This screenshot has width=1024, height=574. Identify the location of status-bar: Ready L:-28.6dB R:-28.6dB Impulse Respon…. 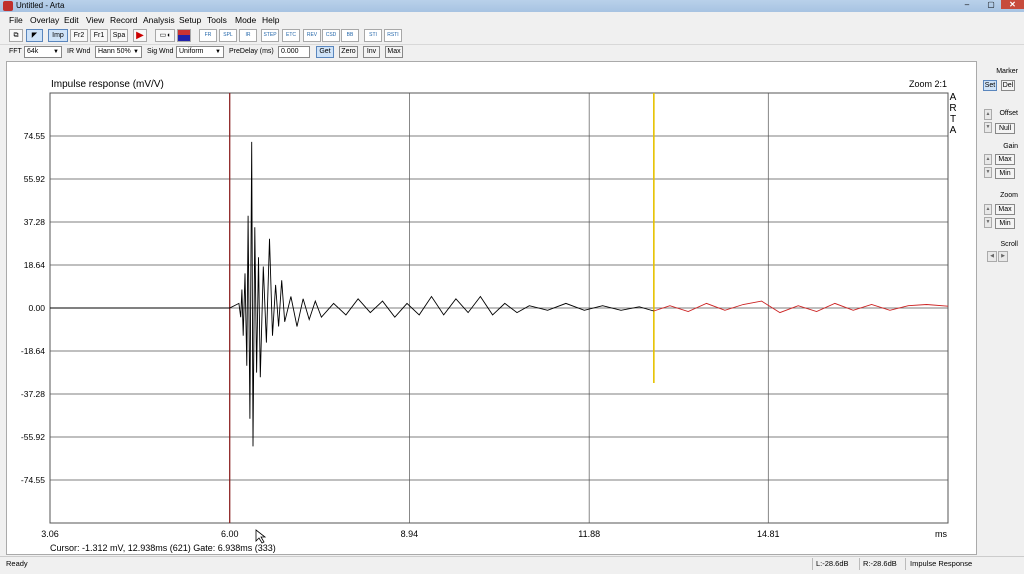
(512, 565).